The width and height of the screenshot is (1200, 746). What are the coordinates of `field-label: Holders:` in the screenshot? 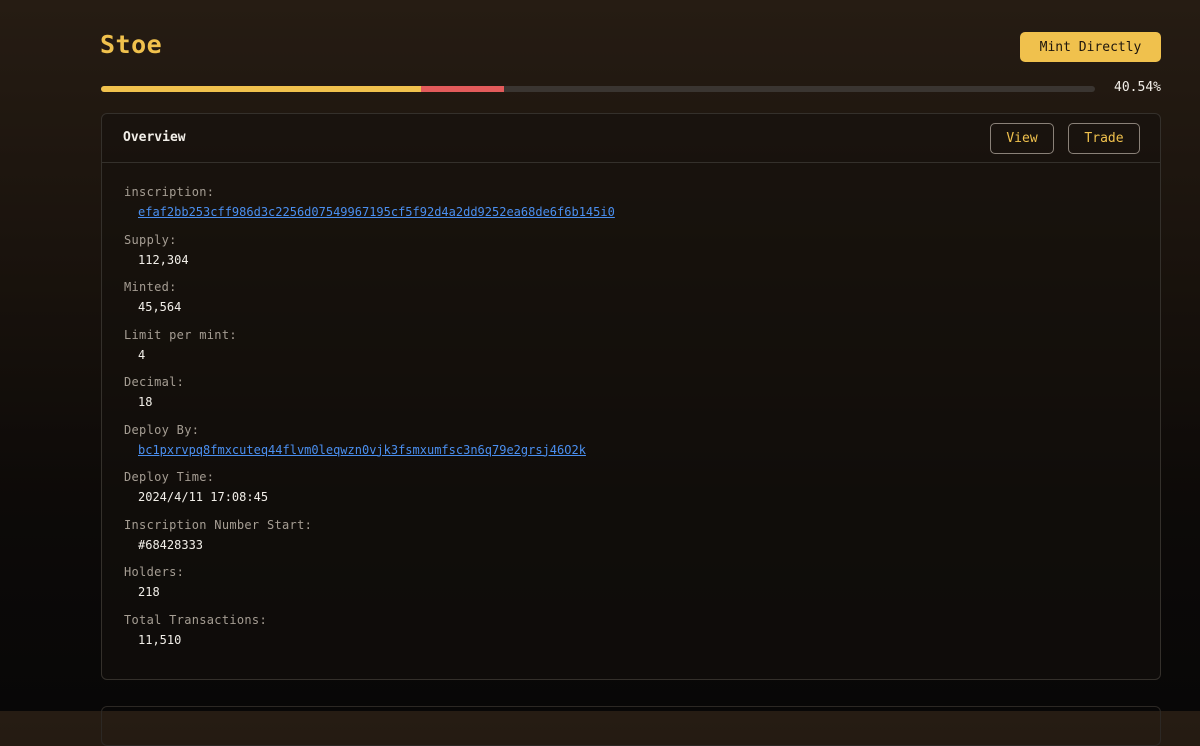 It's located at (154, 572).